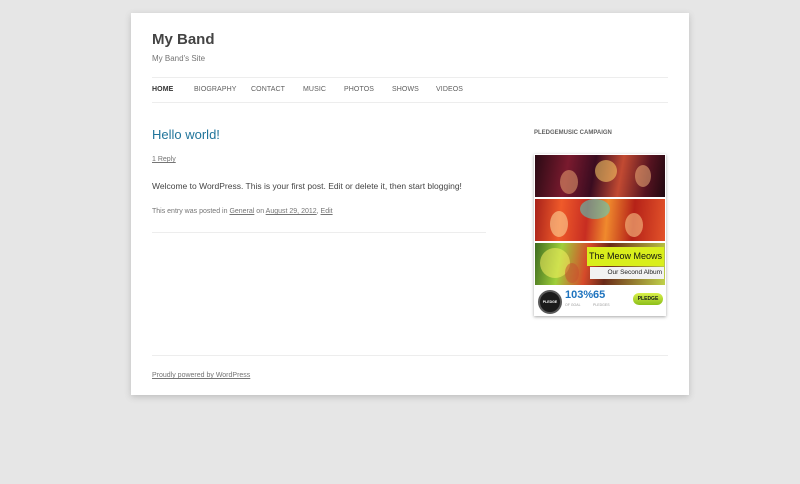 This screenshot has width=800, height=484. What do you see at coordinates (405, 89) in the screenshot?
I see `nav-item-shows: Shows` at bounding box center [405, 89].